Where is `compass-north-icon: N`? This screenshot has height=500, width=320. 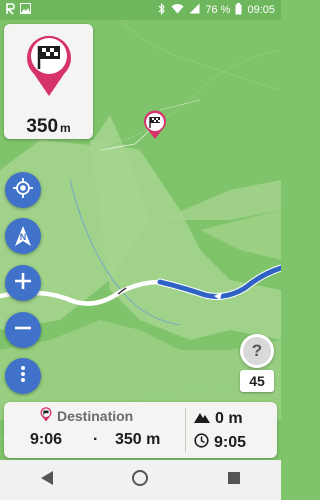 compass-north-icon: N is located at coordinates (23, 236).